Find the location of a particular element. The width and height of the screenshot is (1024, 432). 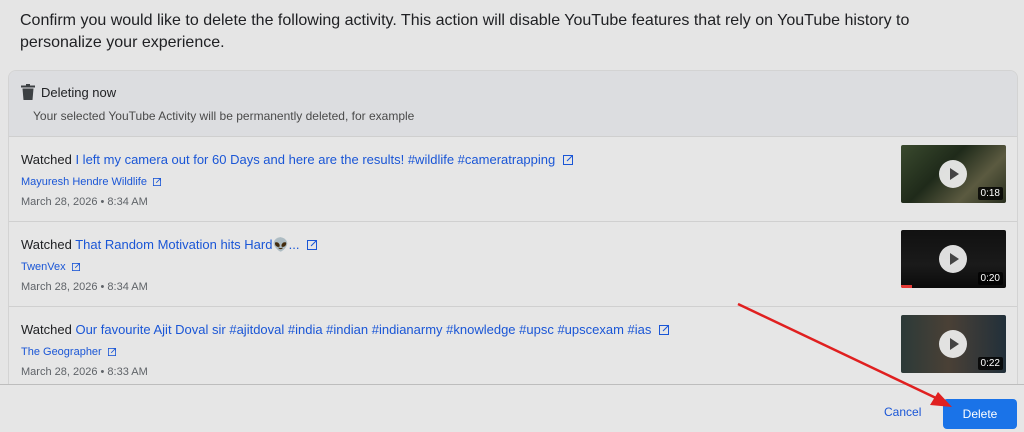

card-title: Deleting now is located at coordinates (79, 92).